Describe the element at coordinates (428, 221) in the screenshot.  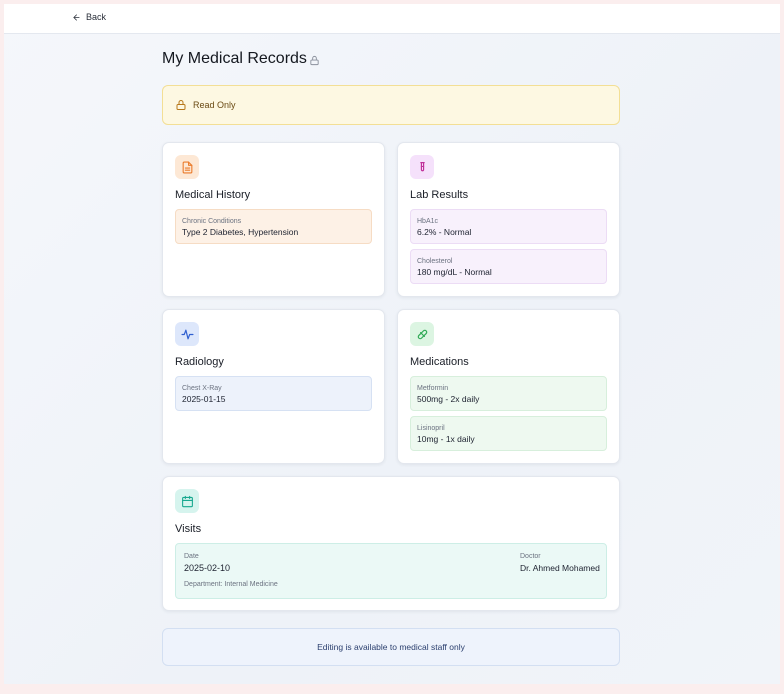
I see `field-label: HbA1c` at that location.